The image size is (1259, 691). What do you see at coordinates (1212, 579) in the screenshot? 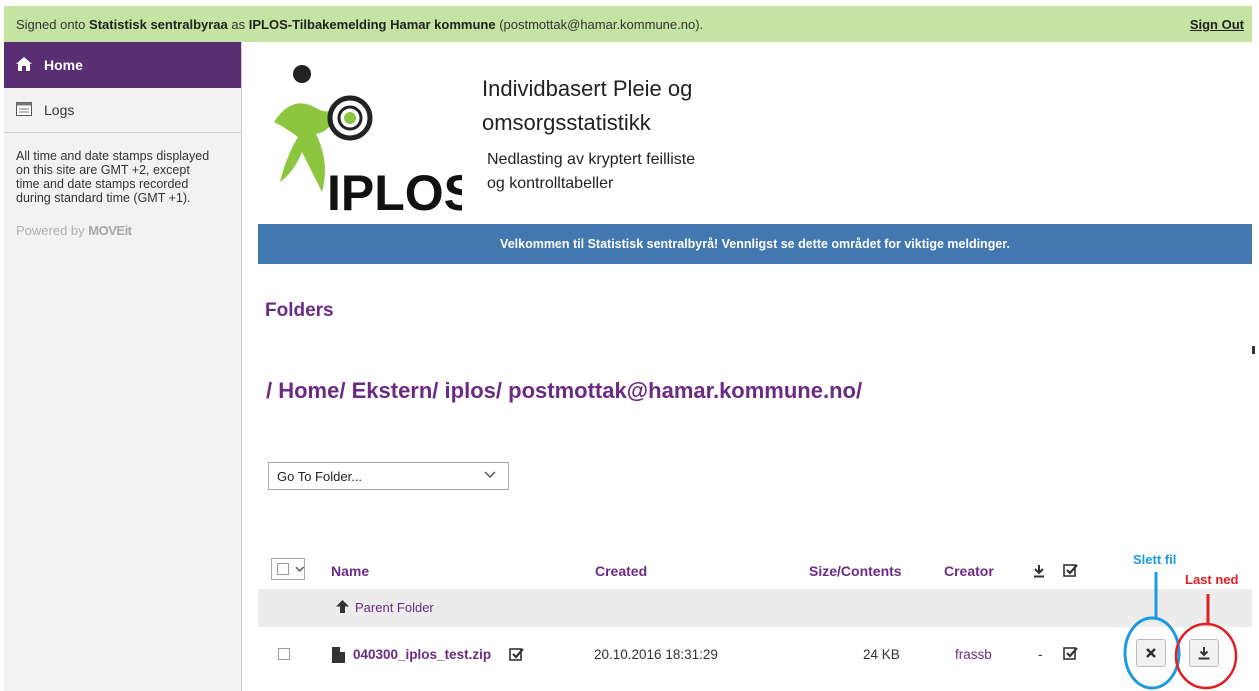
I see `download-callout-label: Last ned` at bounding box center [1212, 579].